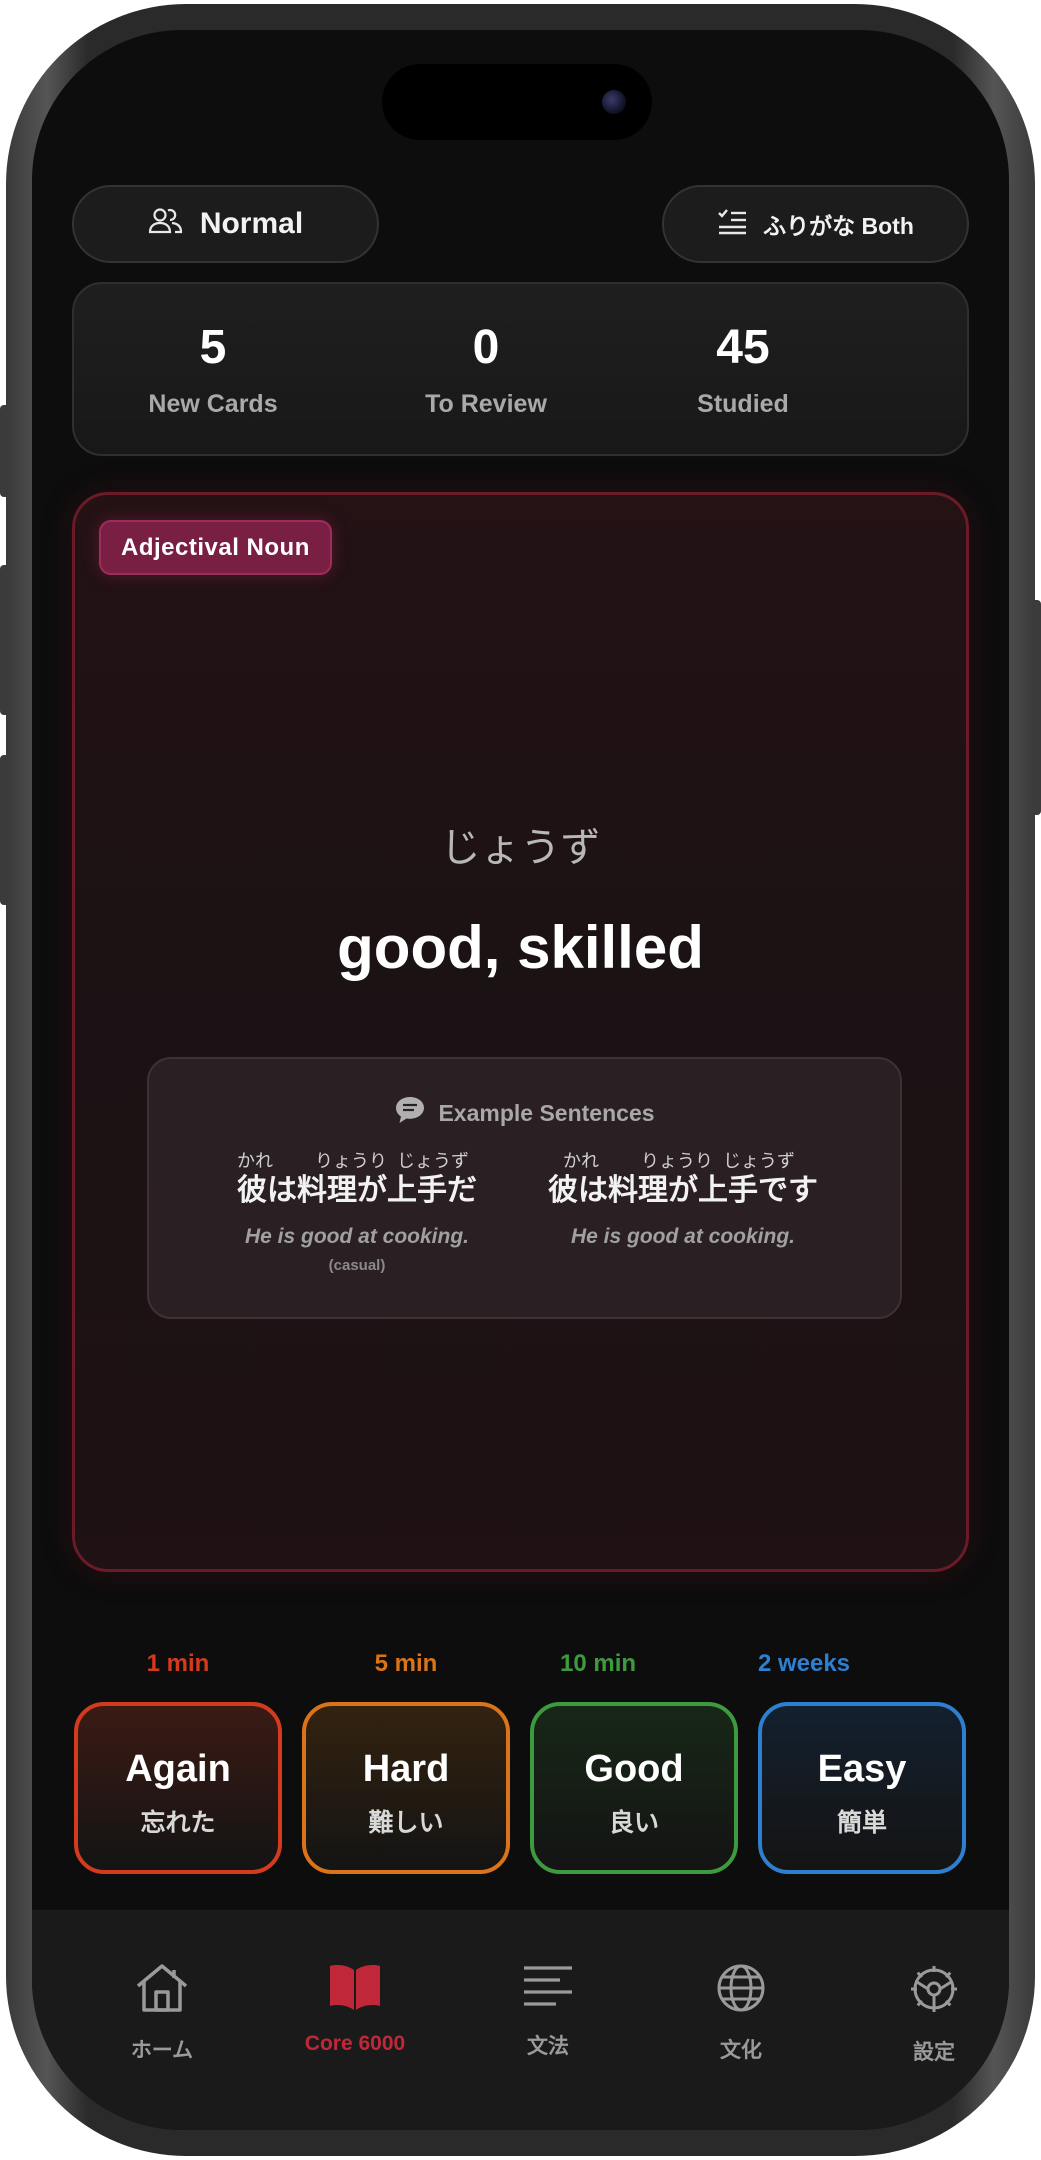  I want to click on stat-new-cards: 5 New Cards, so click(213, 369).